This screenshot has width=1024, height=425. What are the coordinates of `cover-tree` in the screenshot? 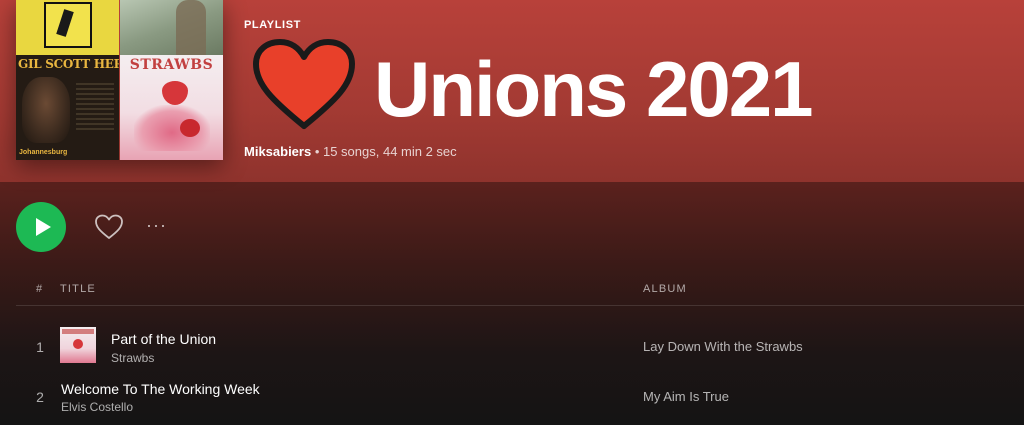 It's located at (191, 27).